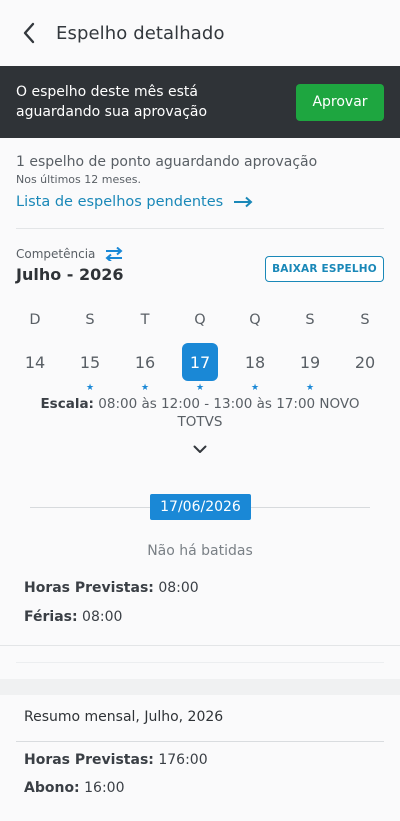 The image size is (400, 821). I want to click on day-number: 16, so click(145, 362).